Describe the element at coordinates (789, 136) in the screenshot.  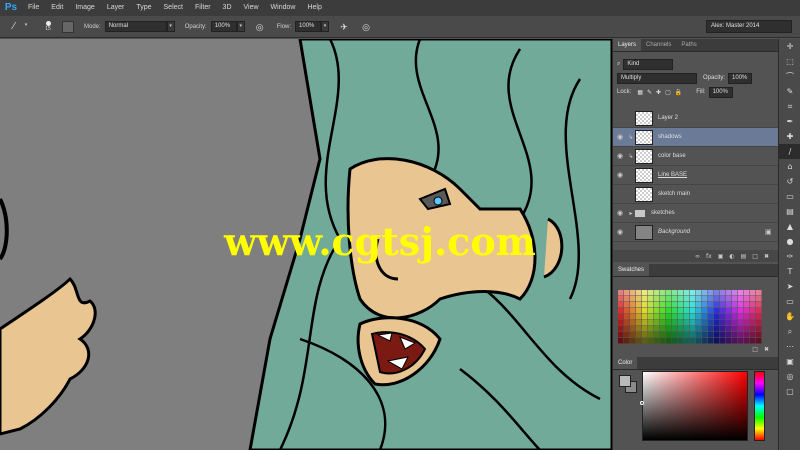
I see `healing-tool-icon: ✚` at that location.